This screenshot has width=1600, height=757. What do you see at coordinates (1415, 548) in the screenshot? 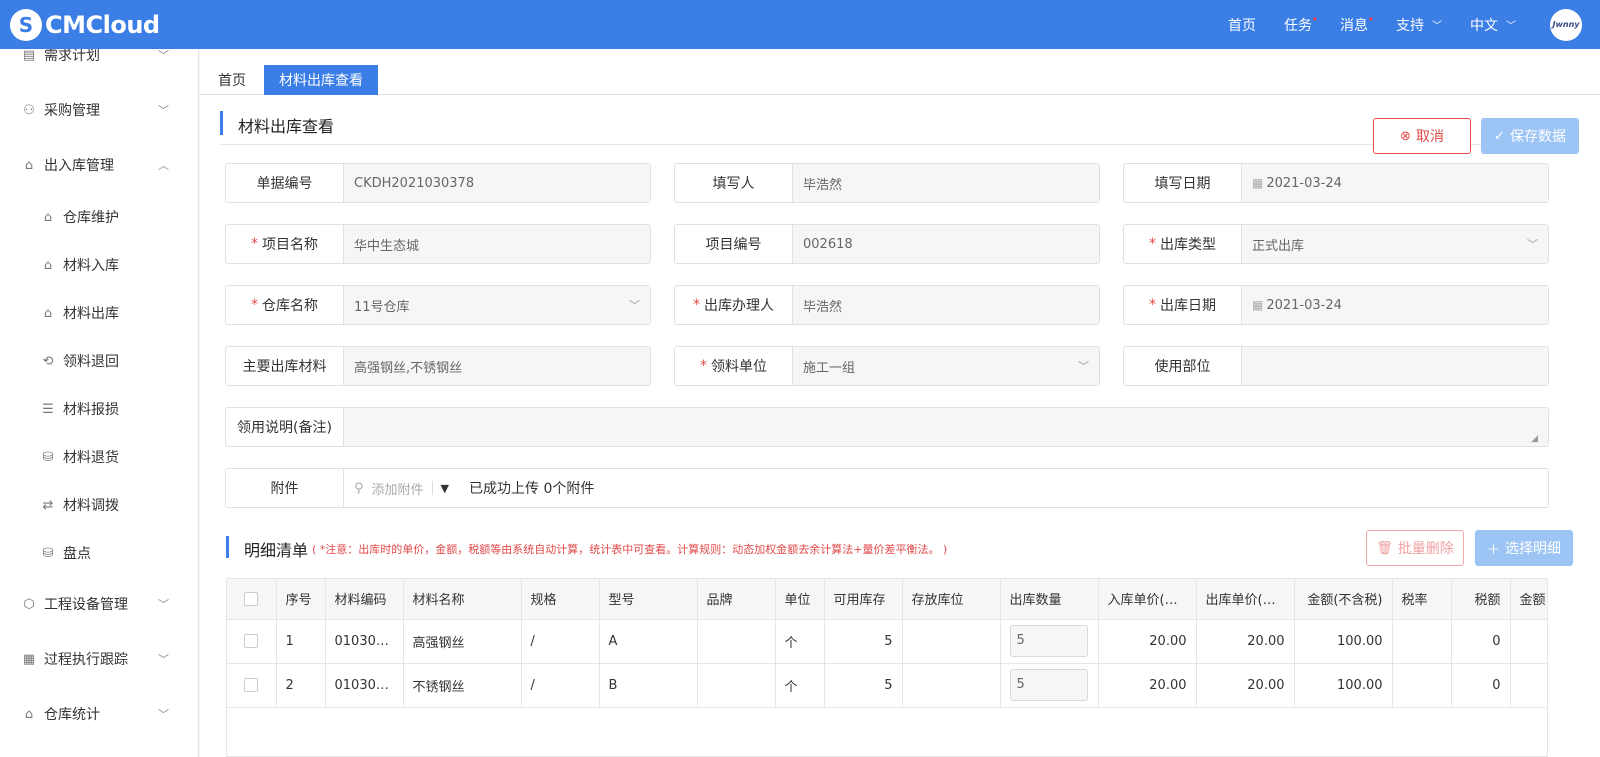
I see `batch-delete-button: 🗑 批量删除` at bounding box center [1415, 548].